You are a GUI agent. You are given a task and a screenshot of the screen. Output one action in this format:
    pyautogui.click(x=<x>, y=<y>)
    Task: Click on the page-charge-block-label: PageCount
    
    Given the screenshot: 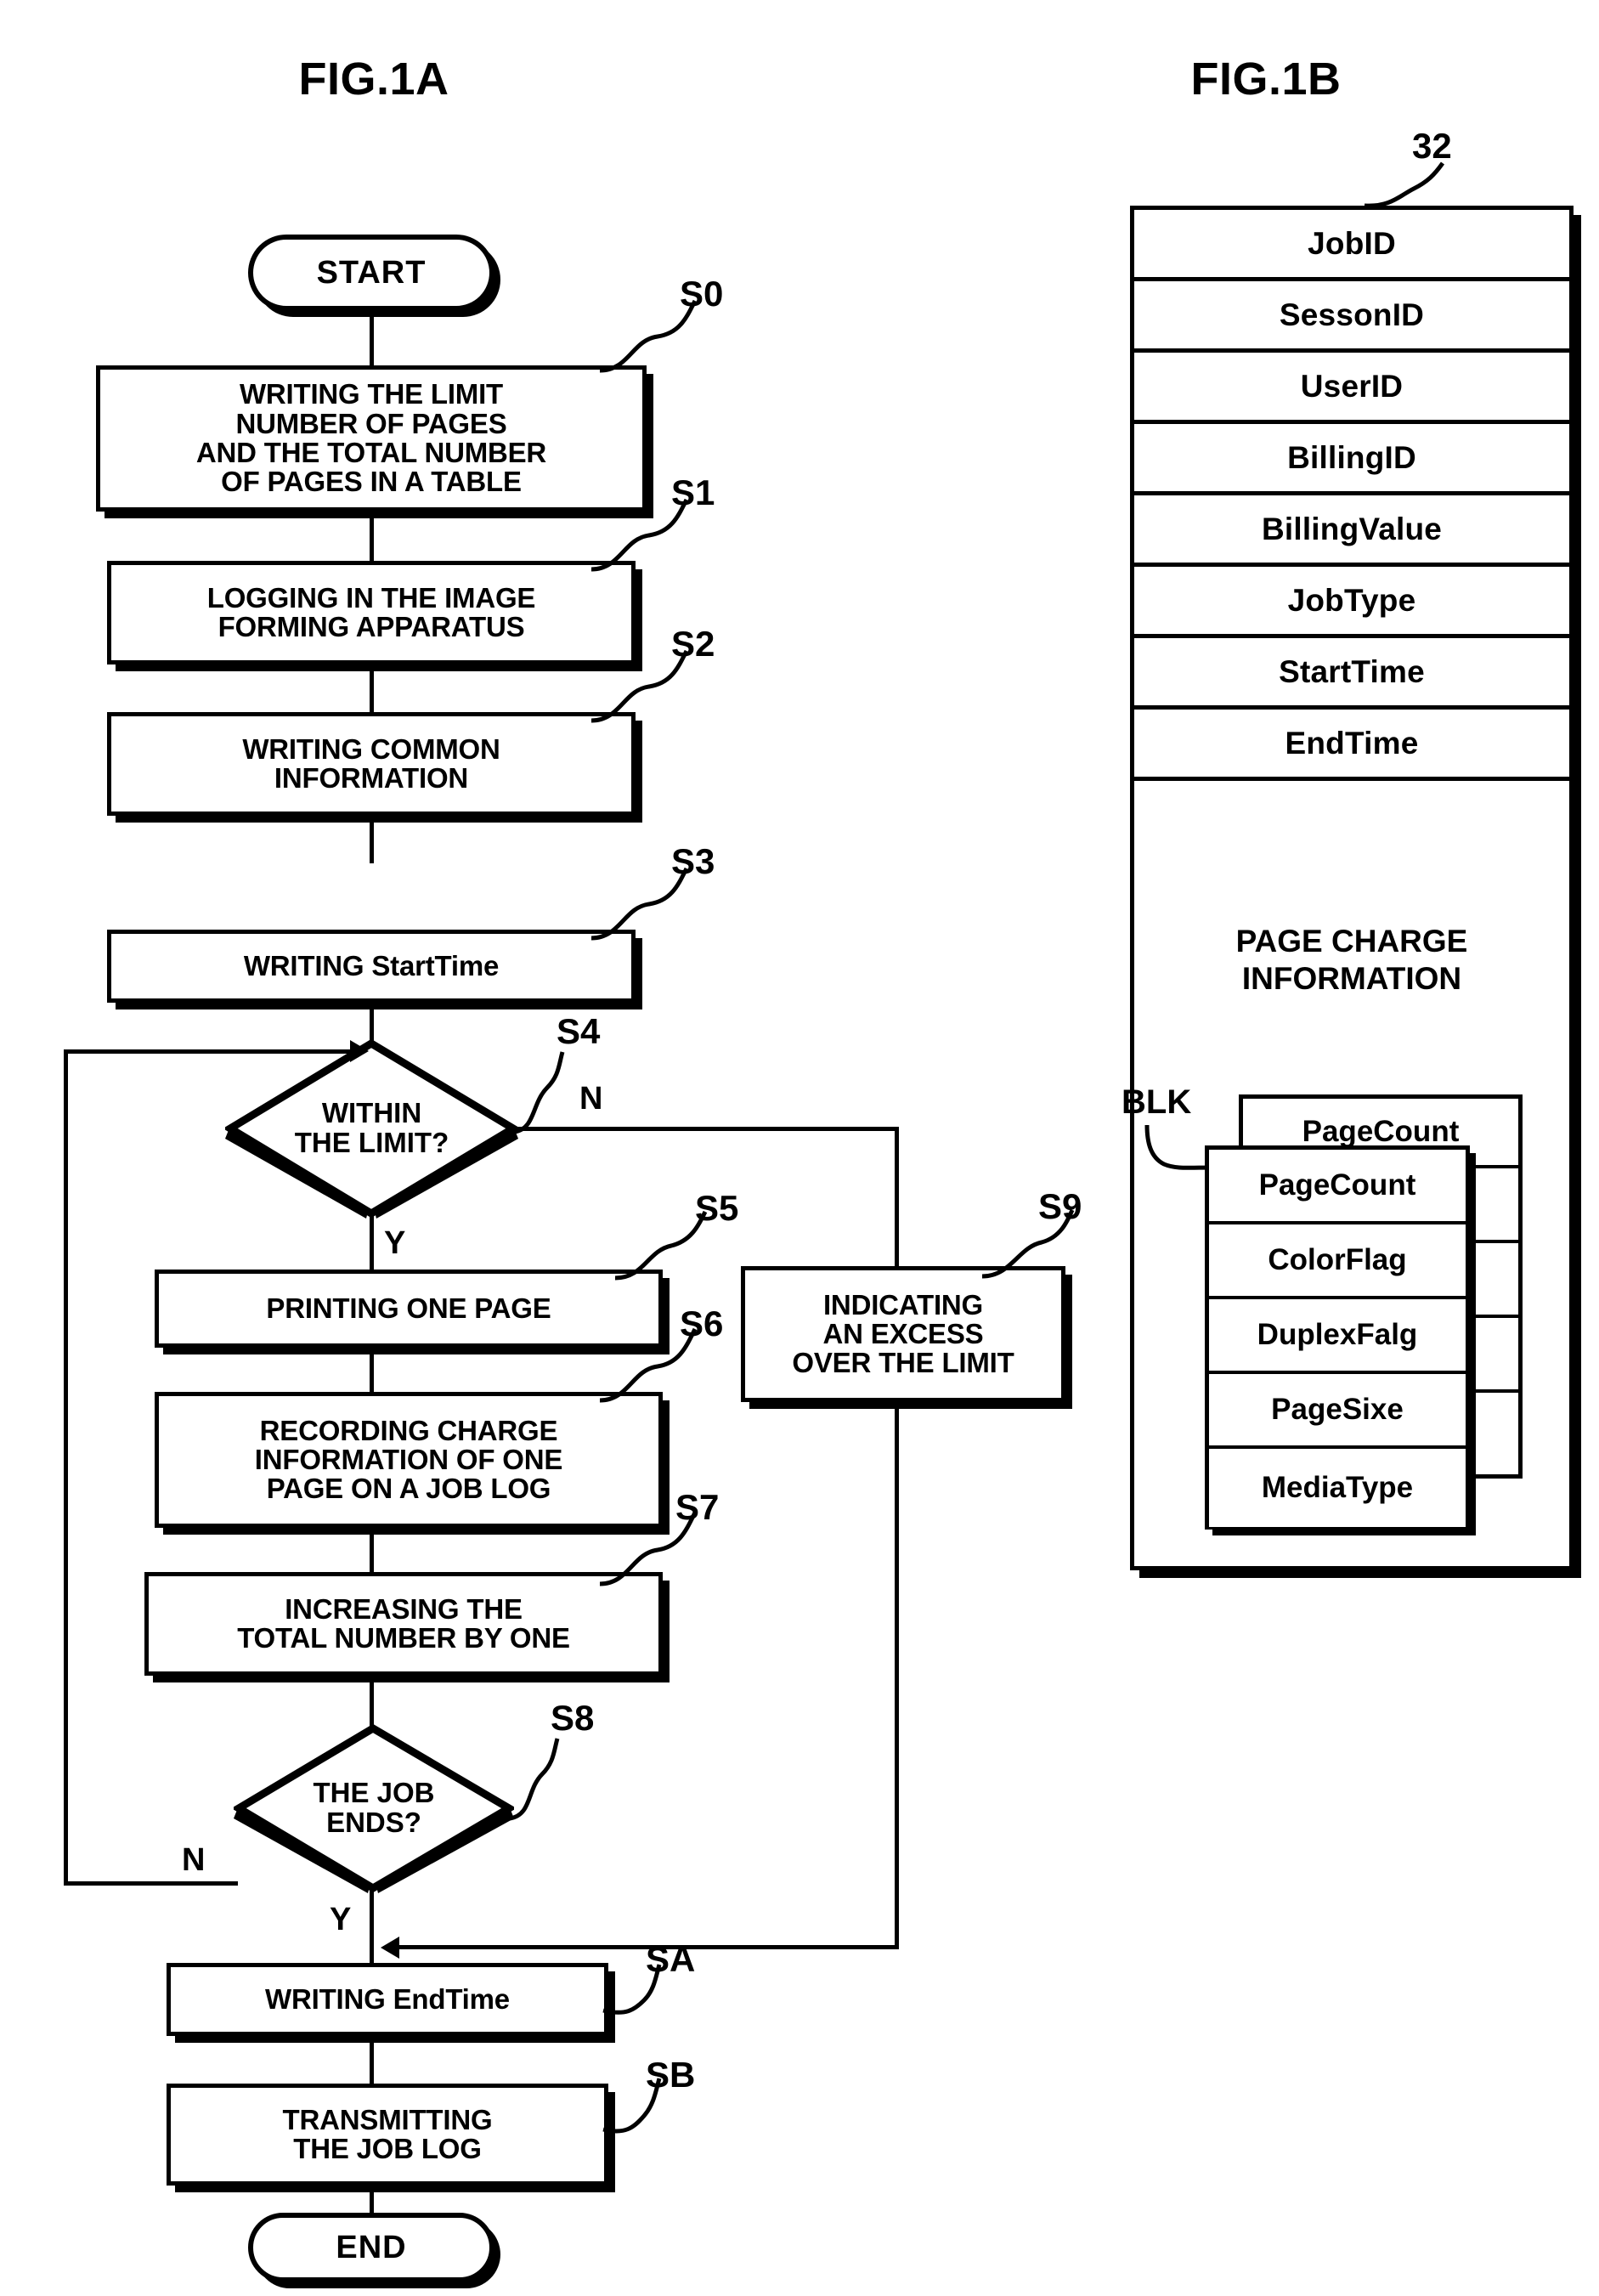 What is the action you would take?
    pyautogui.click(x=1337, y=1185)
    